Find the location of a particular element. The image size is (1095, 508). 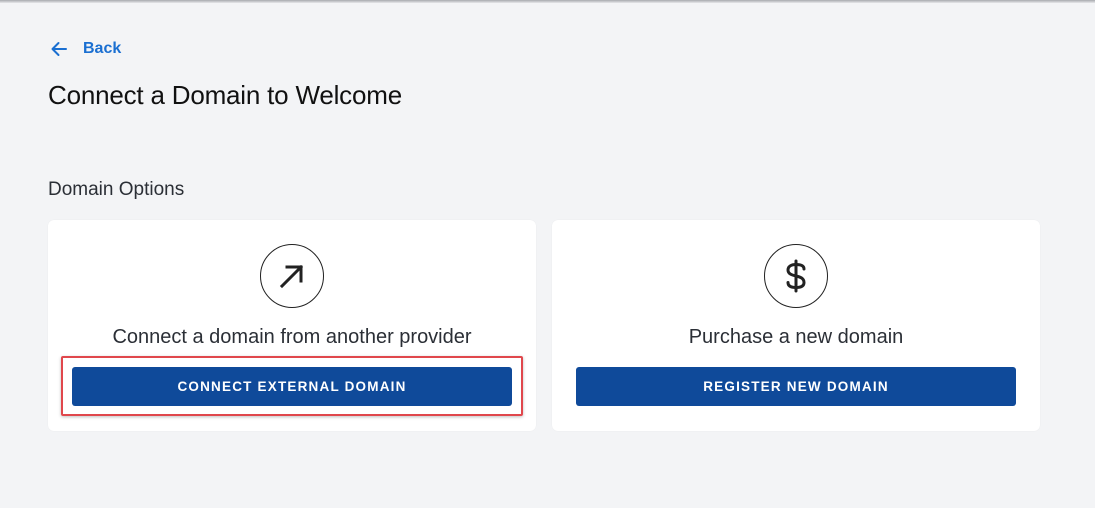

dollar-sign-icon is located at coordinates (796, 276).